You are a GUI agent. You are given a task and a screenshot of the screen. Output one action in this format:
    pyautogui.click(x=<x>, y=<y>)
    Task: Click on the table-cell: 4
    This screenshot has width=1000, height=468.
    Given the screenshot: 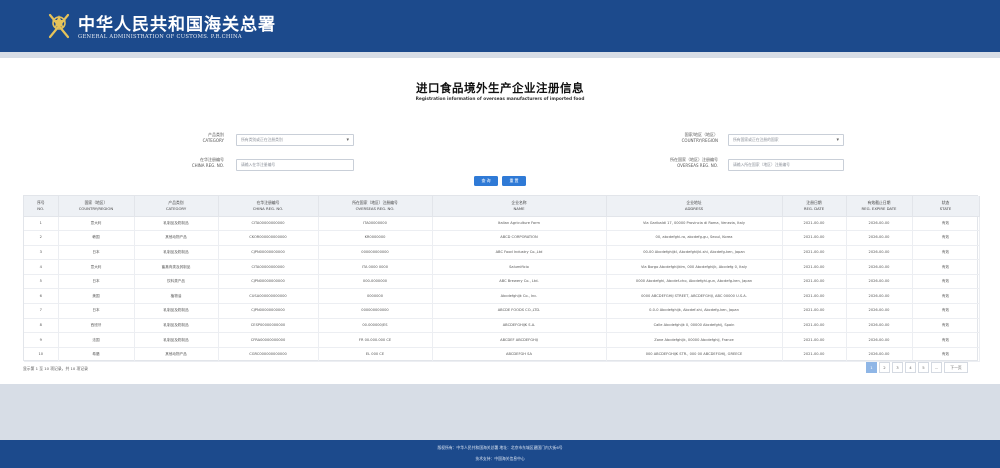 What is the action you would take?
    pyautogui.click(x=41, y=267)
    